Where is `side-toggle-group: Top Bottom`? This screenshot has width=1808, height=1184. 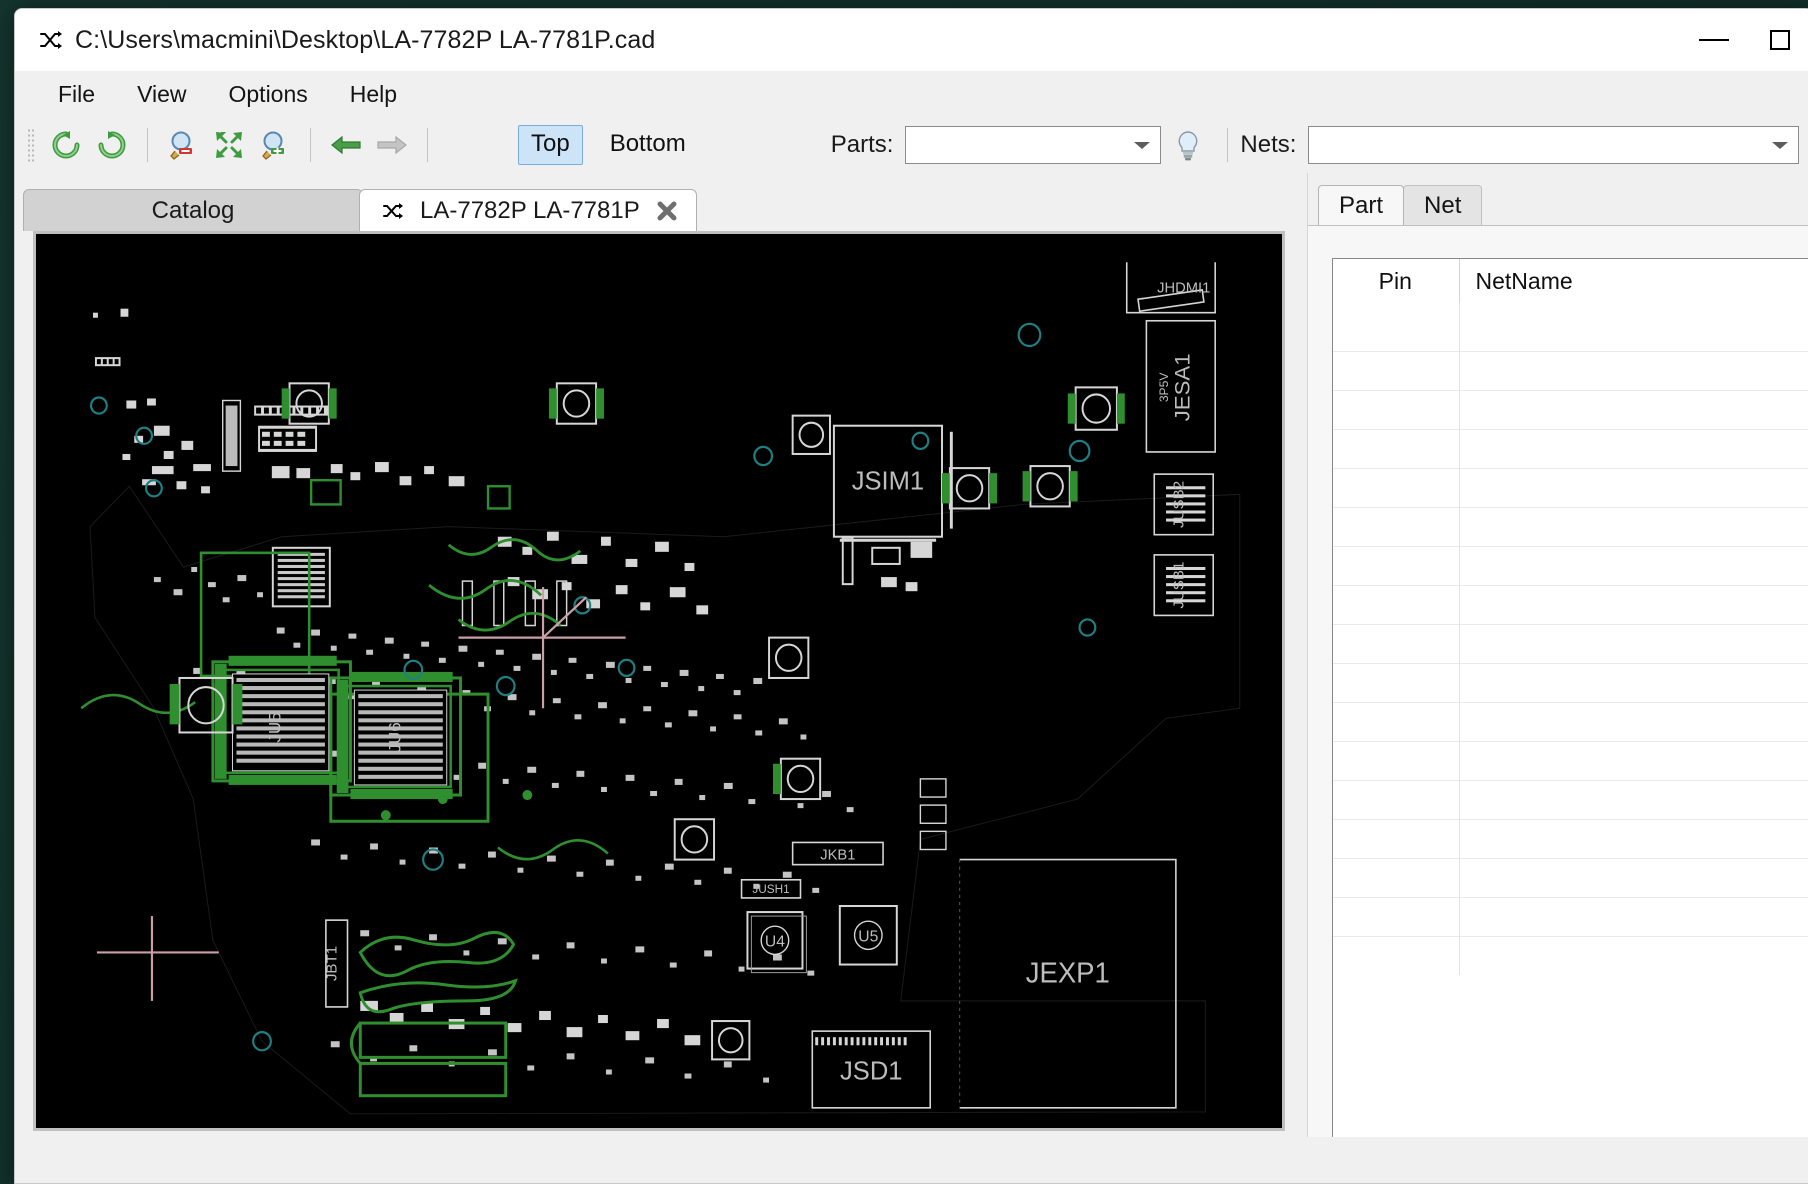
side-toggle-group: Top Bottom is located at coordinates (608, 145).